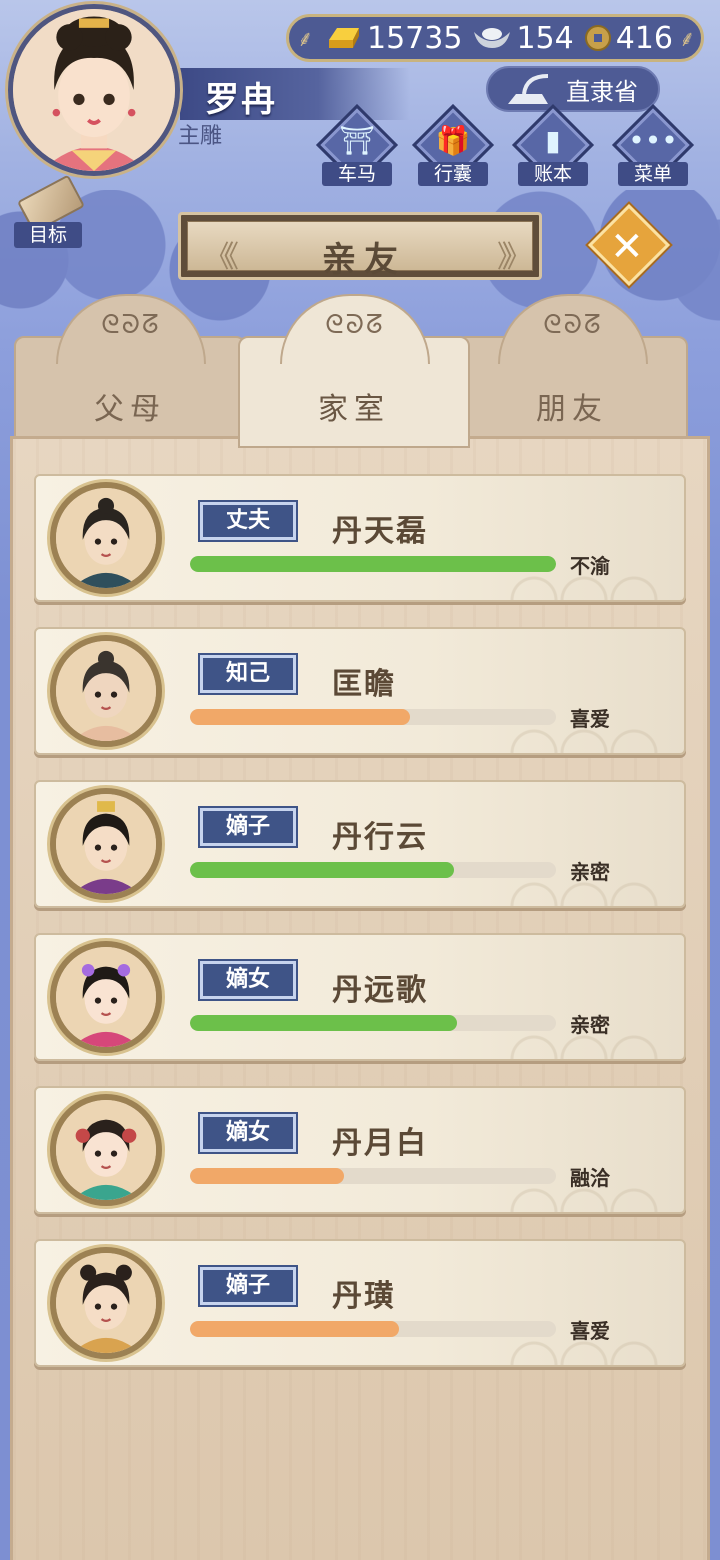 The width and height of the screenshot is (720, 1560). What do you see at coordinates (94, 90) in the screenshot?
I see `player-avatar` at bounding box center [94, 90].